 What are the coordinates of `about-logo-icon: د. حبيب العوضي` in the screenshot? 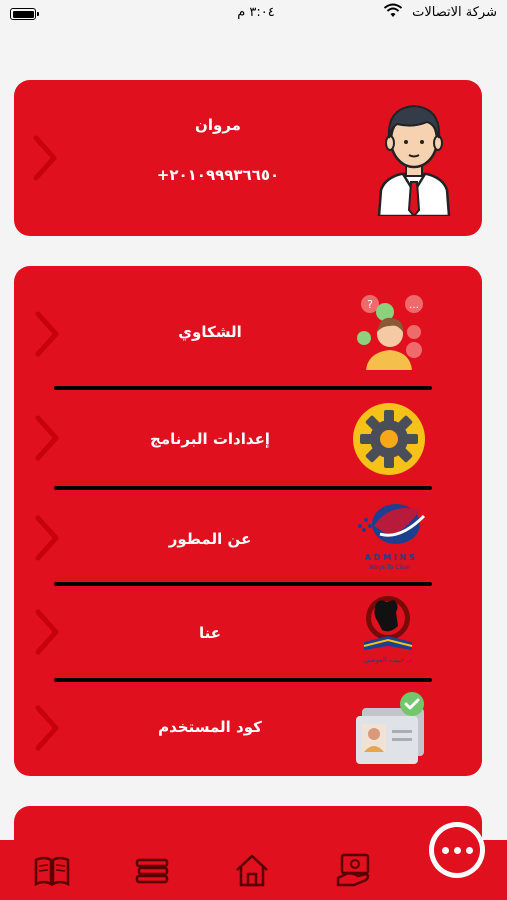 It's located at (388, 630).